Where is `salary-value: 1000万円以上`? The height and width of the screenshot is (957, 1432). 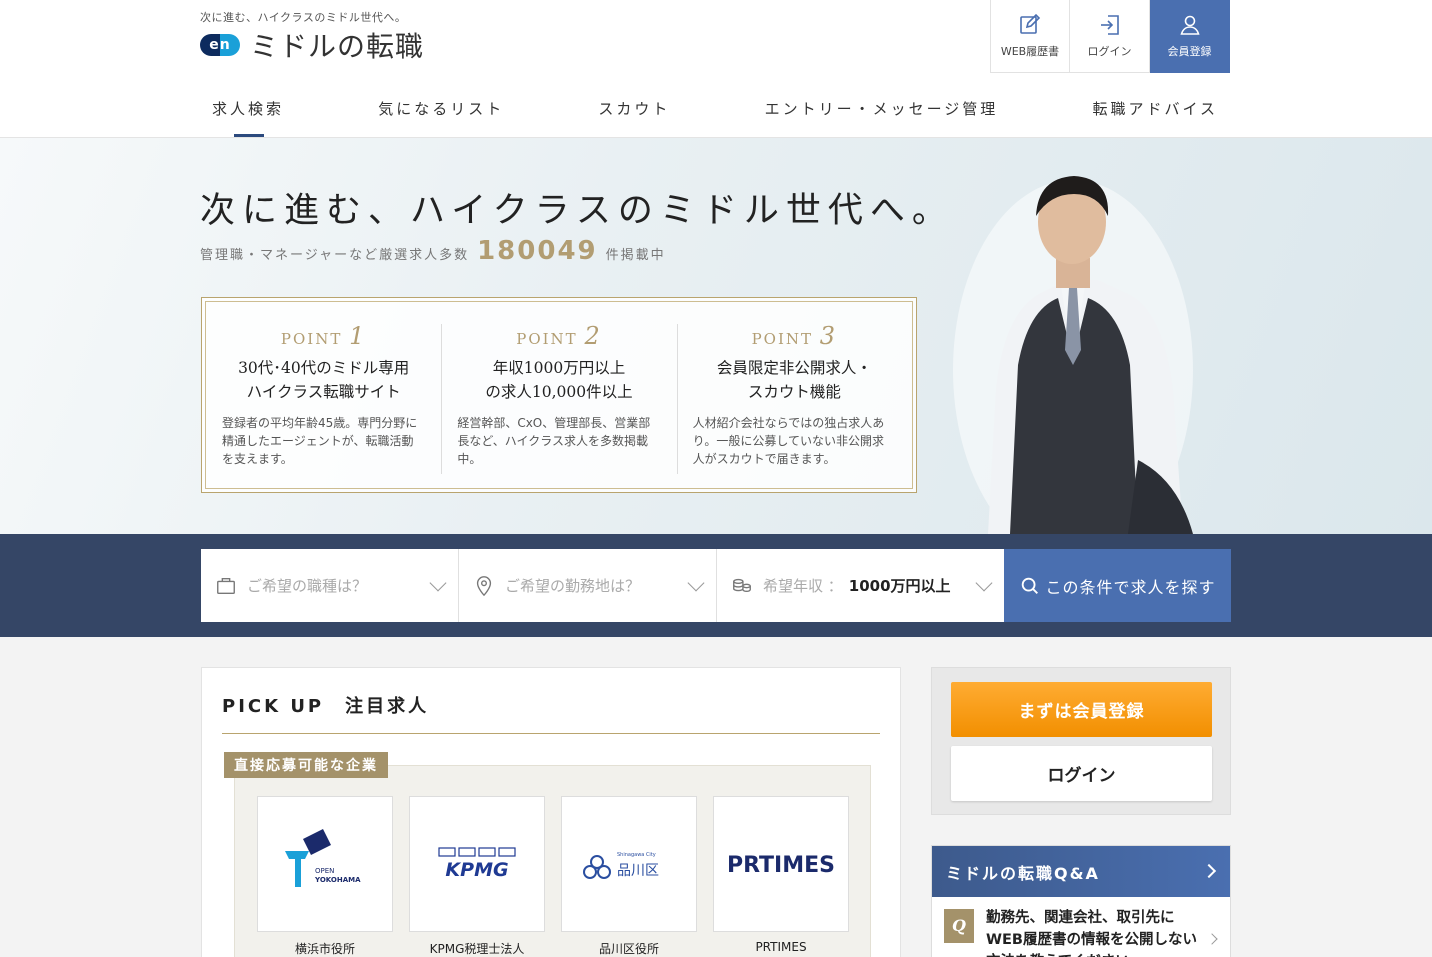
salary-value: 1000万円以上 is located at coordinates (899, 586).